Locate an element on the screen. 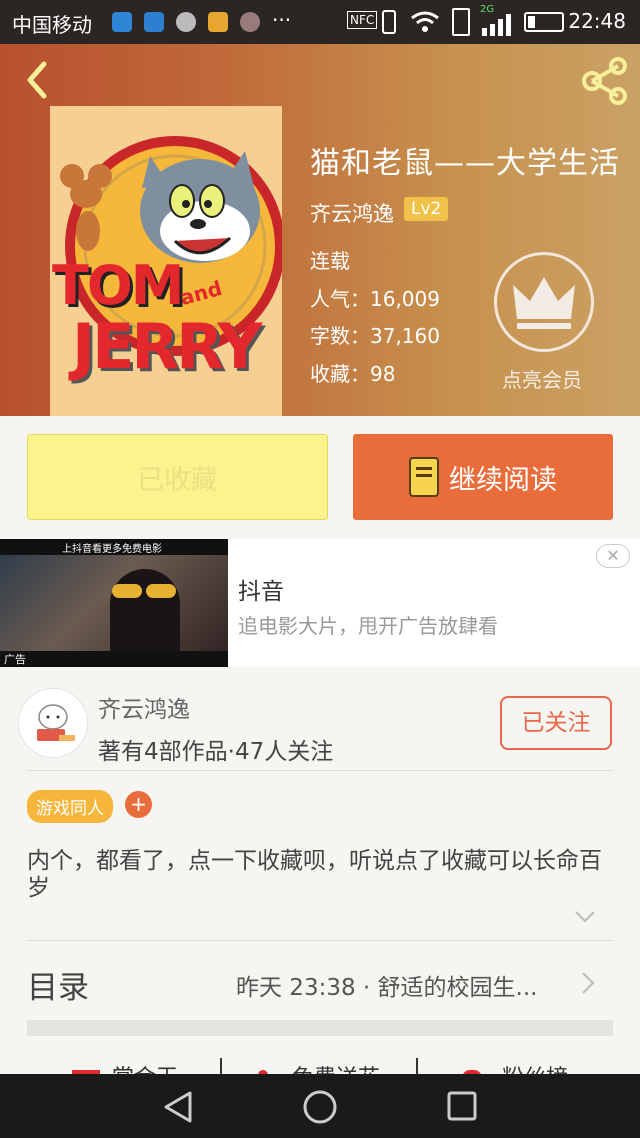  wifi-icon is located at coordinates (425, 21).